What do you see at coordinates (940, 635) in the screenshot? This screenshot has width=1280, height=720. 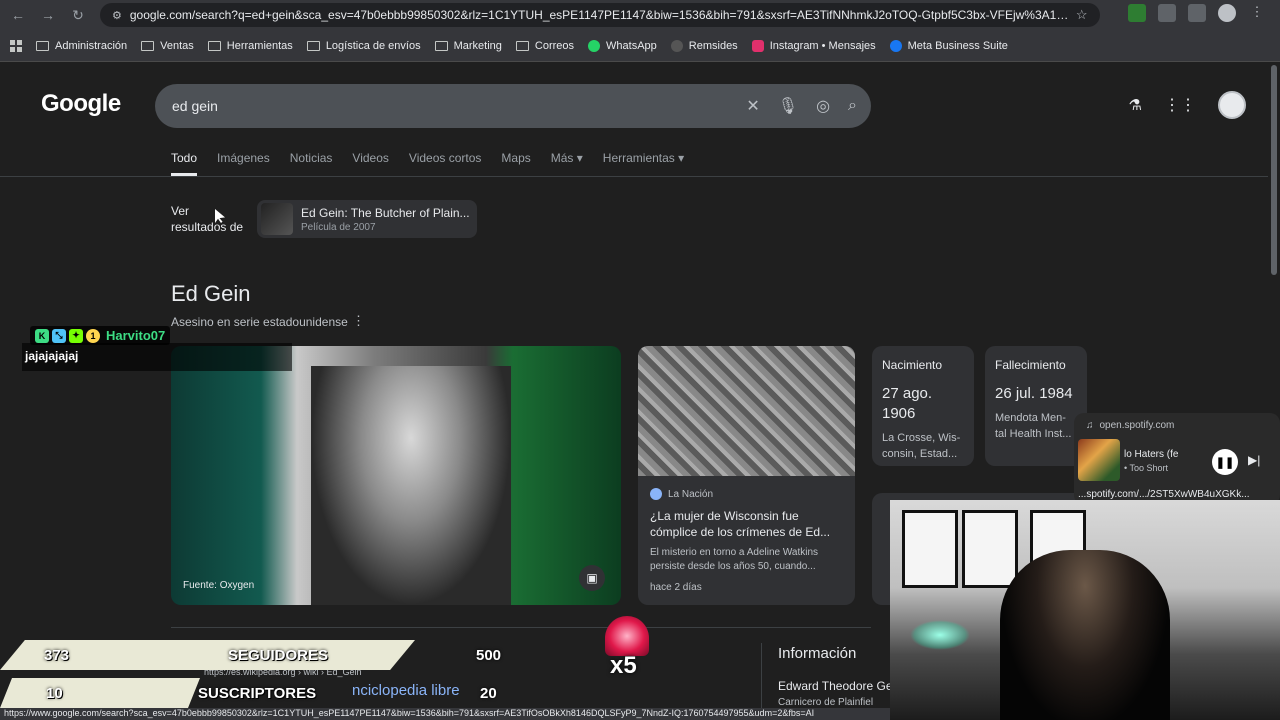 I see `ambient-light` at bounding box center [940, 635].